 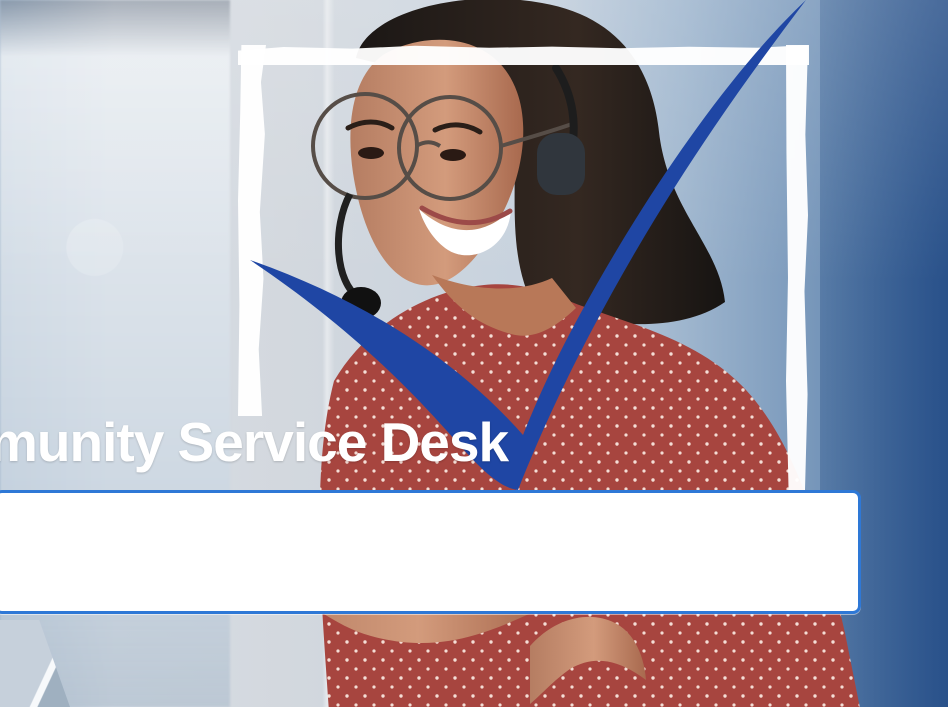 What do you see at coordinates (254, 442) in the screenshot?
I see `service-desk-title: munity Service Desk` at bounding box center [254, 442].